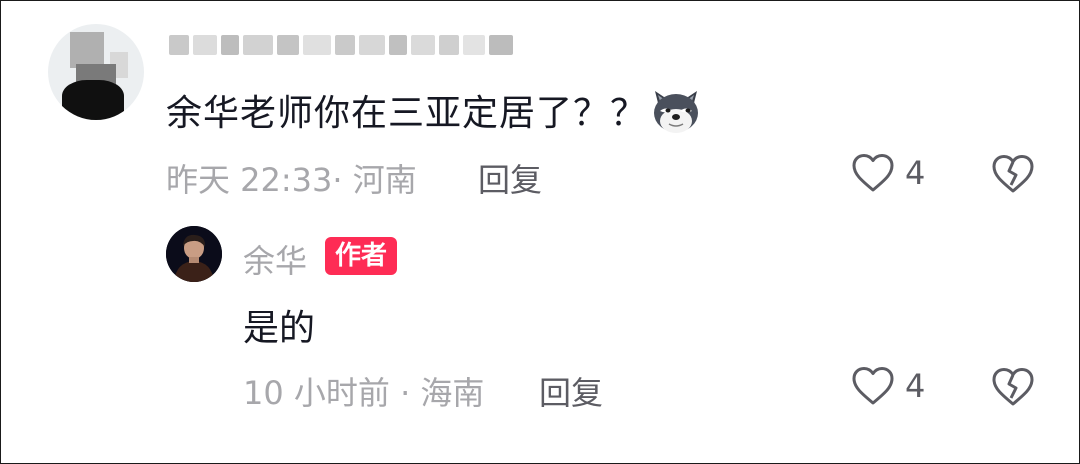 Image resolution: width=1080 pixels, height=464 pixels. What do you see at coordinates (194, 254) in the screenshot?
I see `author-avatar` at bounding box center [194, 254].